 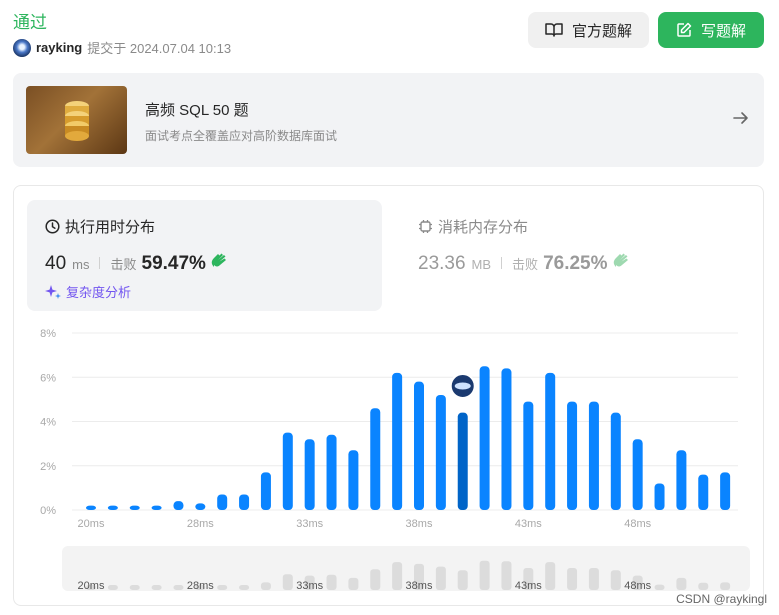 What do you see at coordinates (99, 292) in the screenshot?
I see `complexity-label: 复杂度分析` at bounding box center [99, 292].